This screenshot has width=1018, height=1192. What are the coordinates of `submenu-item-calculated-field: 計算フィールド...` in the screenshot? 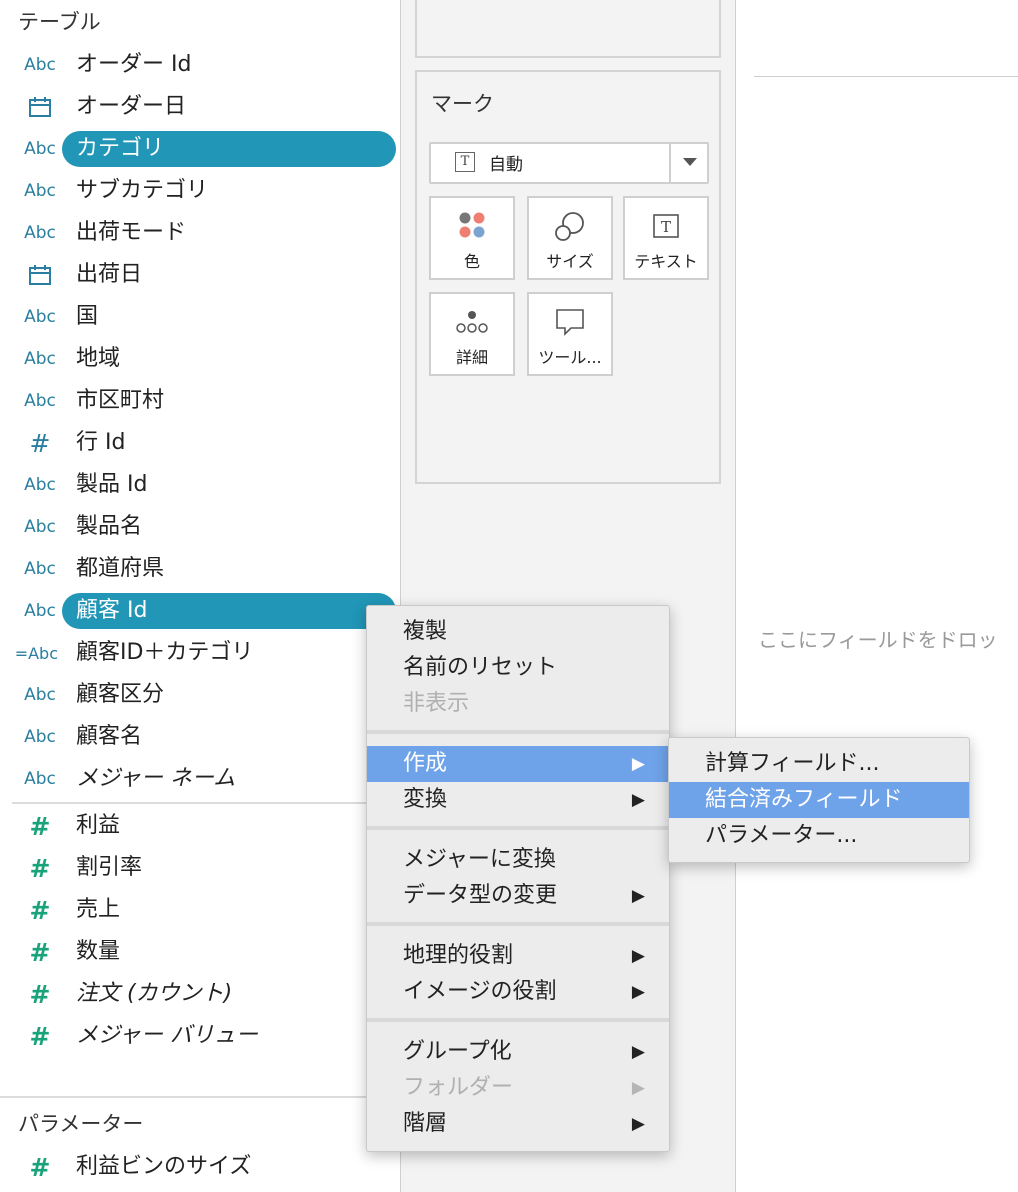 It's located at (819, 764).